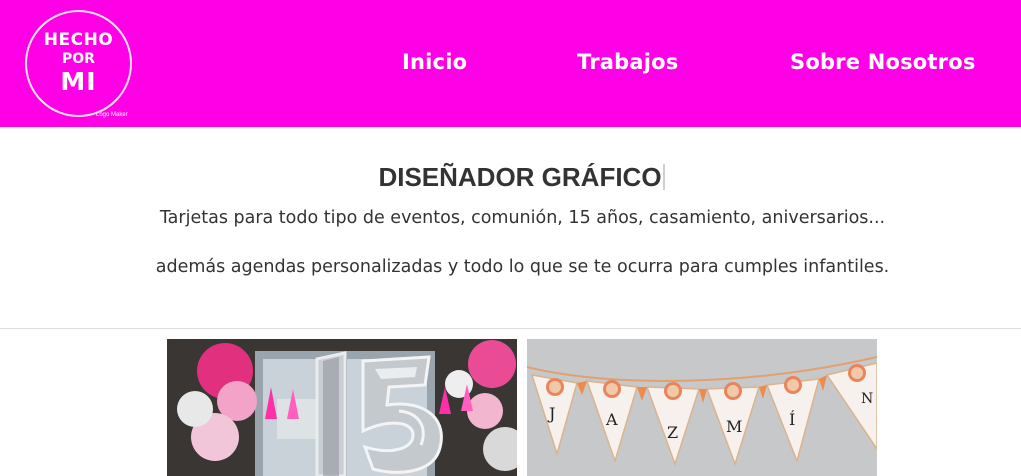 This screenshot has width=1021, height=476. I want to click on page-title-text: DISEÑADOR GRÁFICO, so click(520, 177).